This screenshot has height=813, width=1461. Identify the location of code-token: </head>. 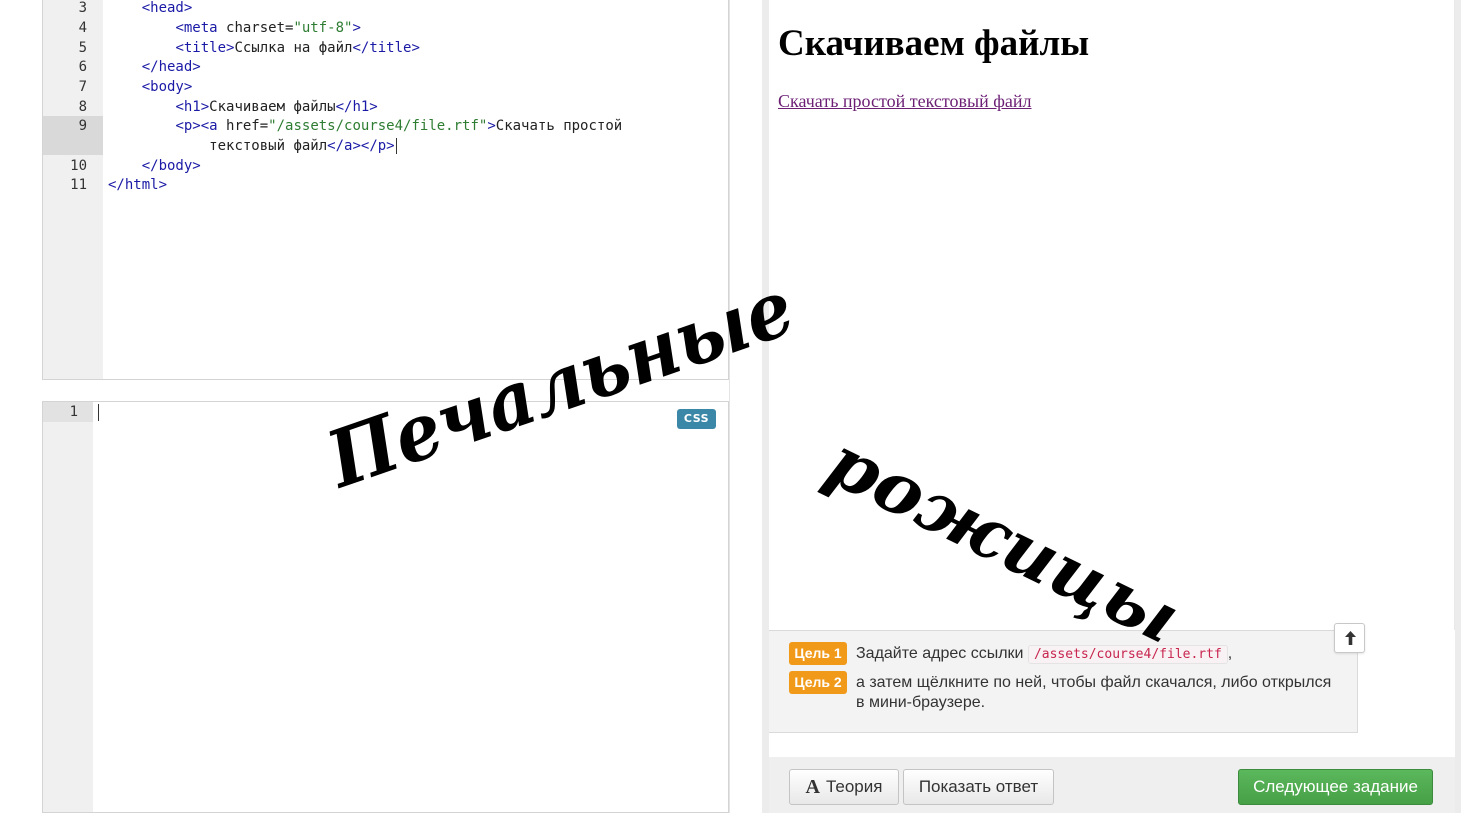
(171, 67).